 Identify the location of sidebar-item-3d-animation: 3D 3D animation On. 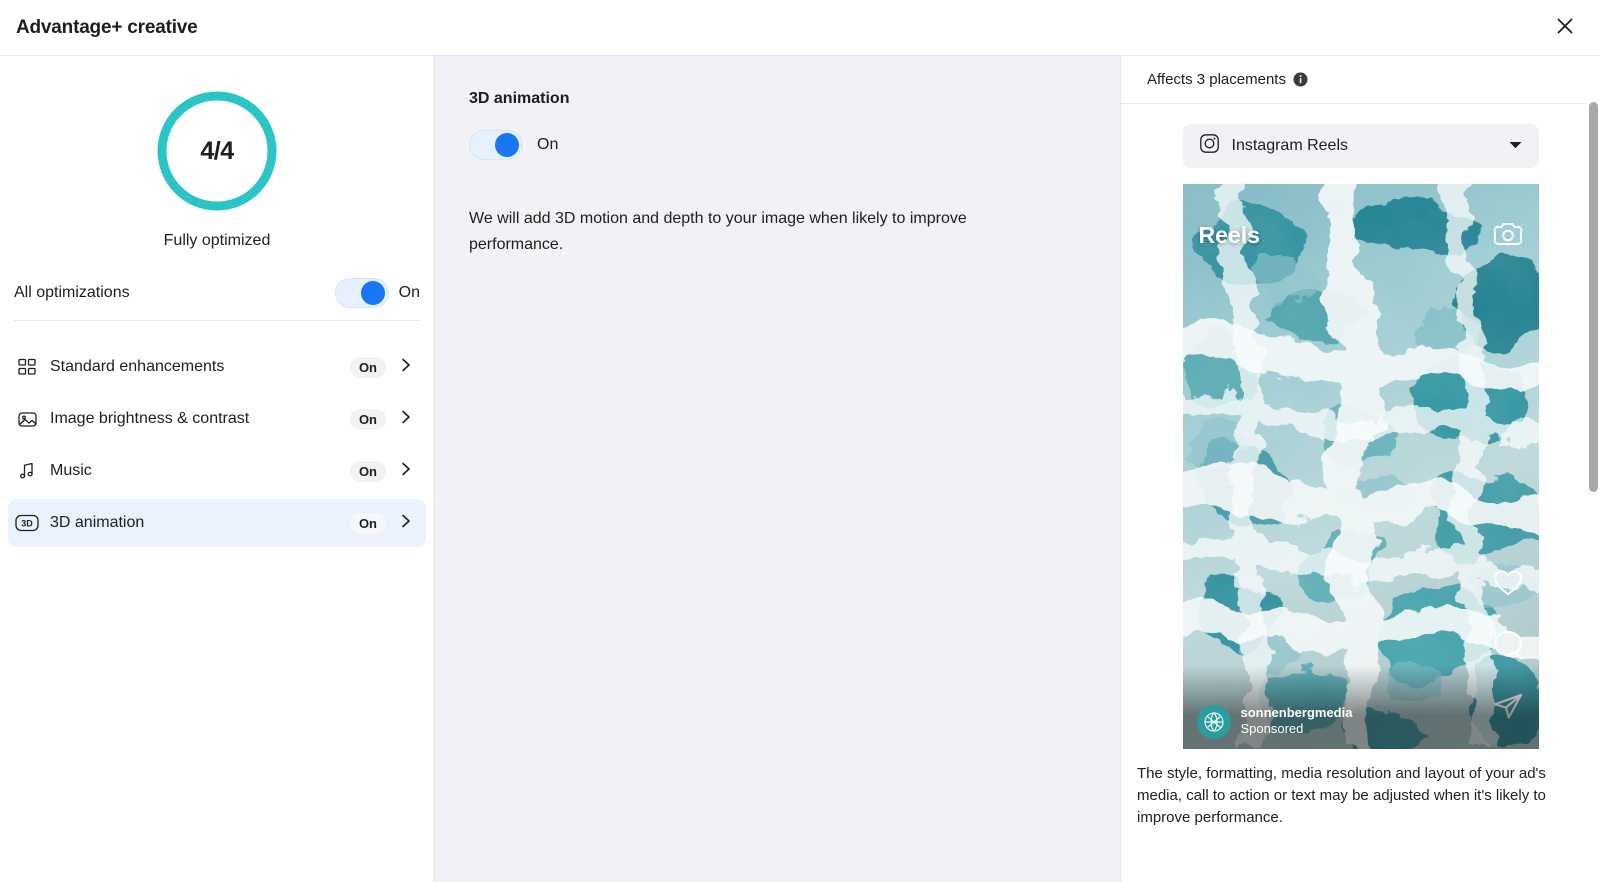
(217, 523).